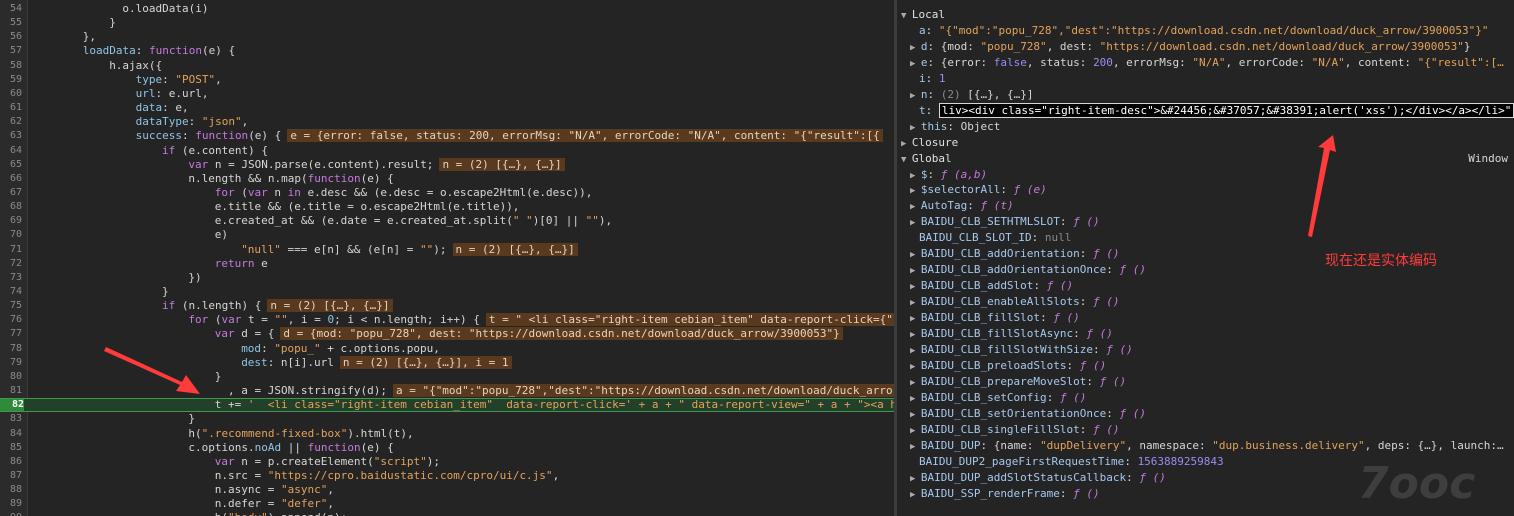 This screenshot has height=516, width=1514. What do you see at coordinates (11, 462) in the screenshot?
I see `line-number: 86` at bounding box center [11, 462].